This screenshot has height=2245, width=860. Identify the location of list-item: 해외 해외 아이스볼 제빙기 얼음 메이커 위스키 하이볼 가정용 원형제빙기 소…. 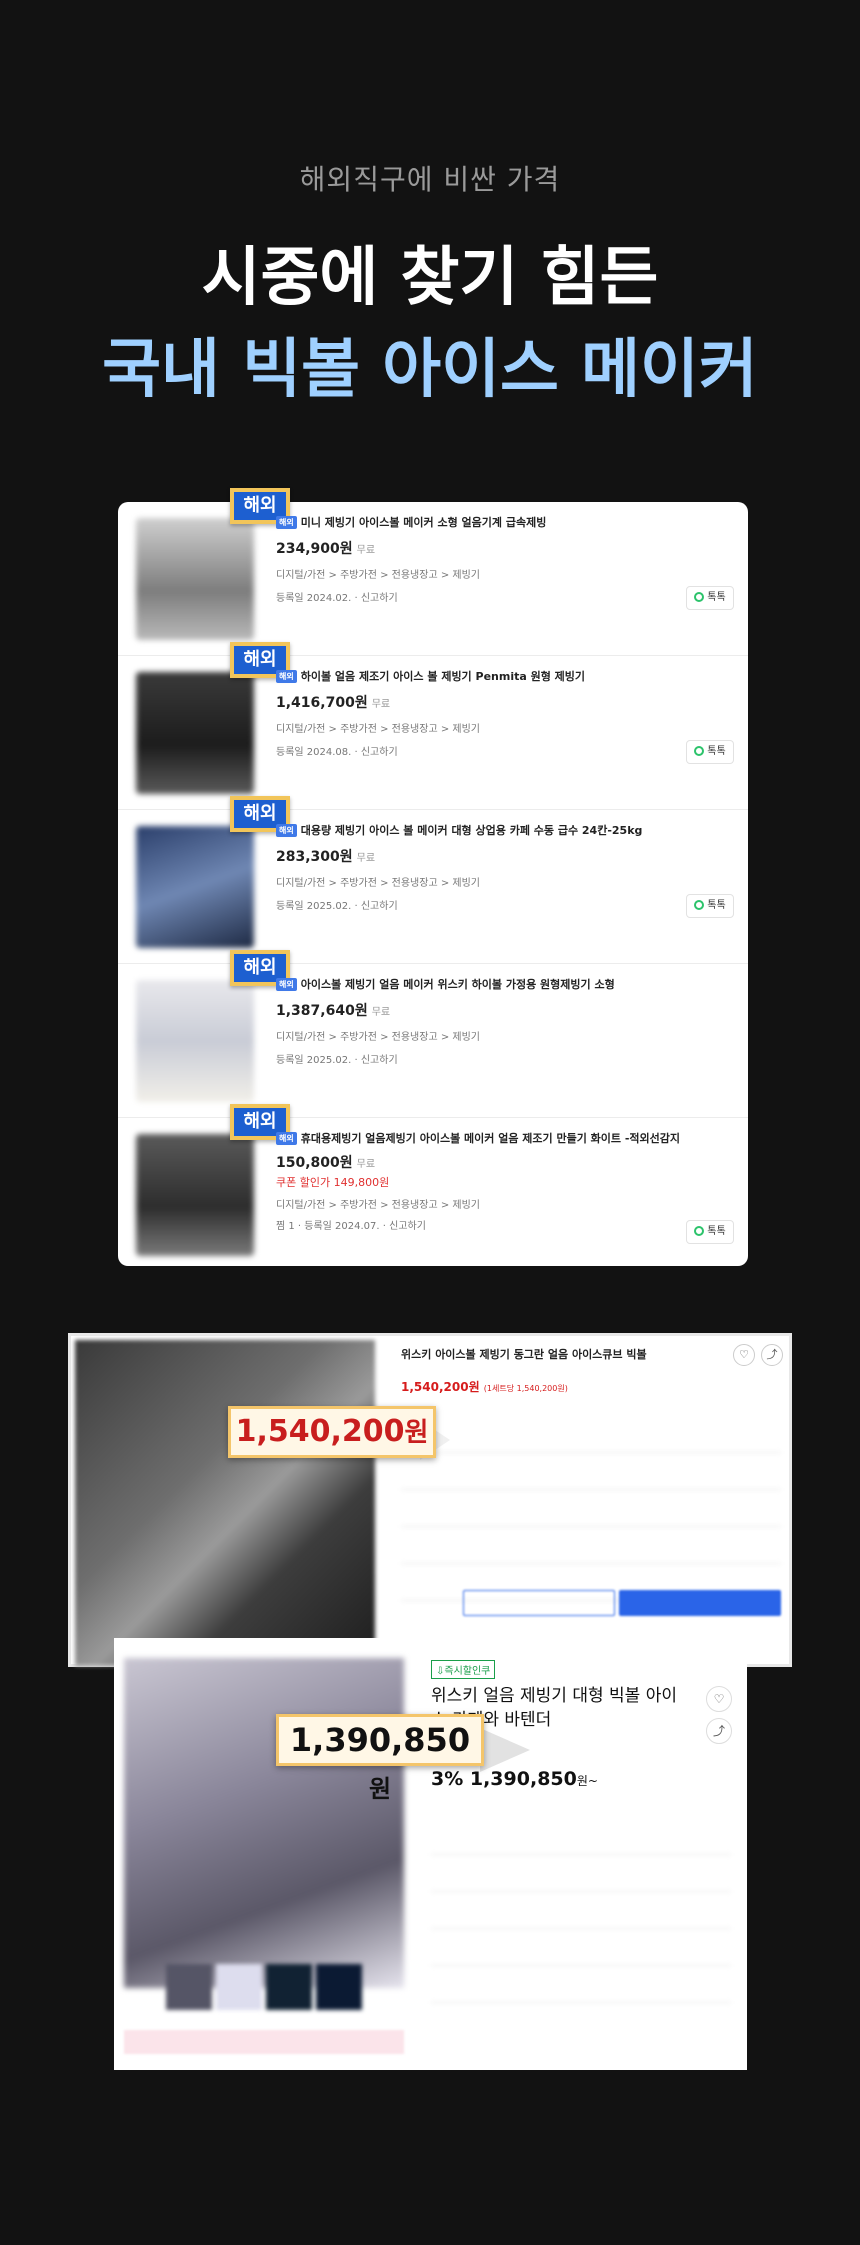
(433, 1034).